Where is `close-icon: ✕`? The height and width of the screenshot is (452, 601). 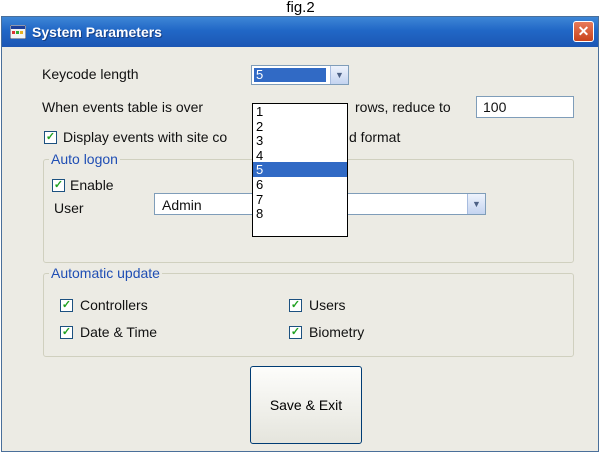 close-icon: ✕ is located at coordinates (583, 31).